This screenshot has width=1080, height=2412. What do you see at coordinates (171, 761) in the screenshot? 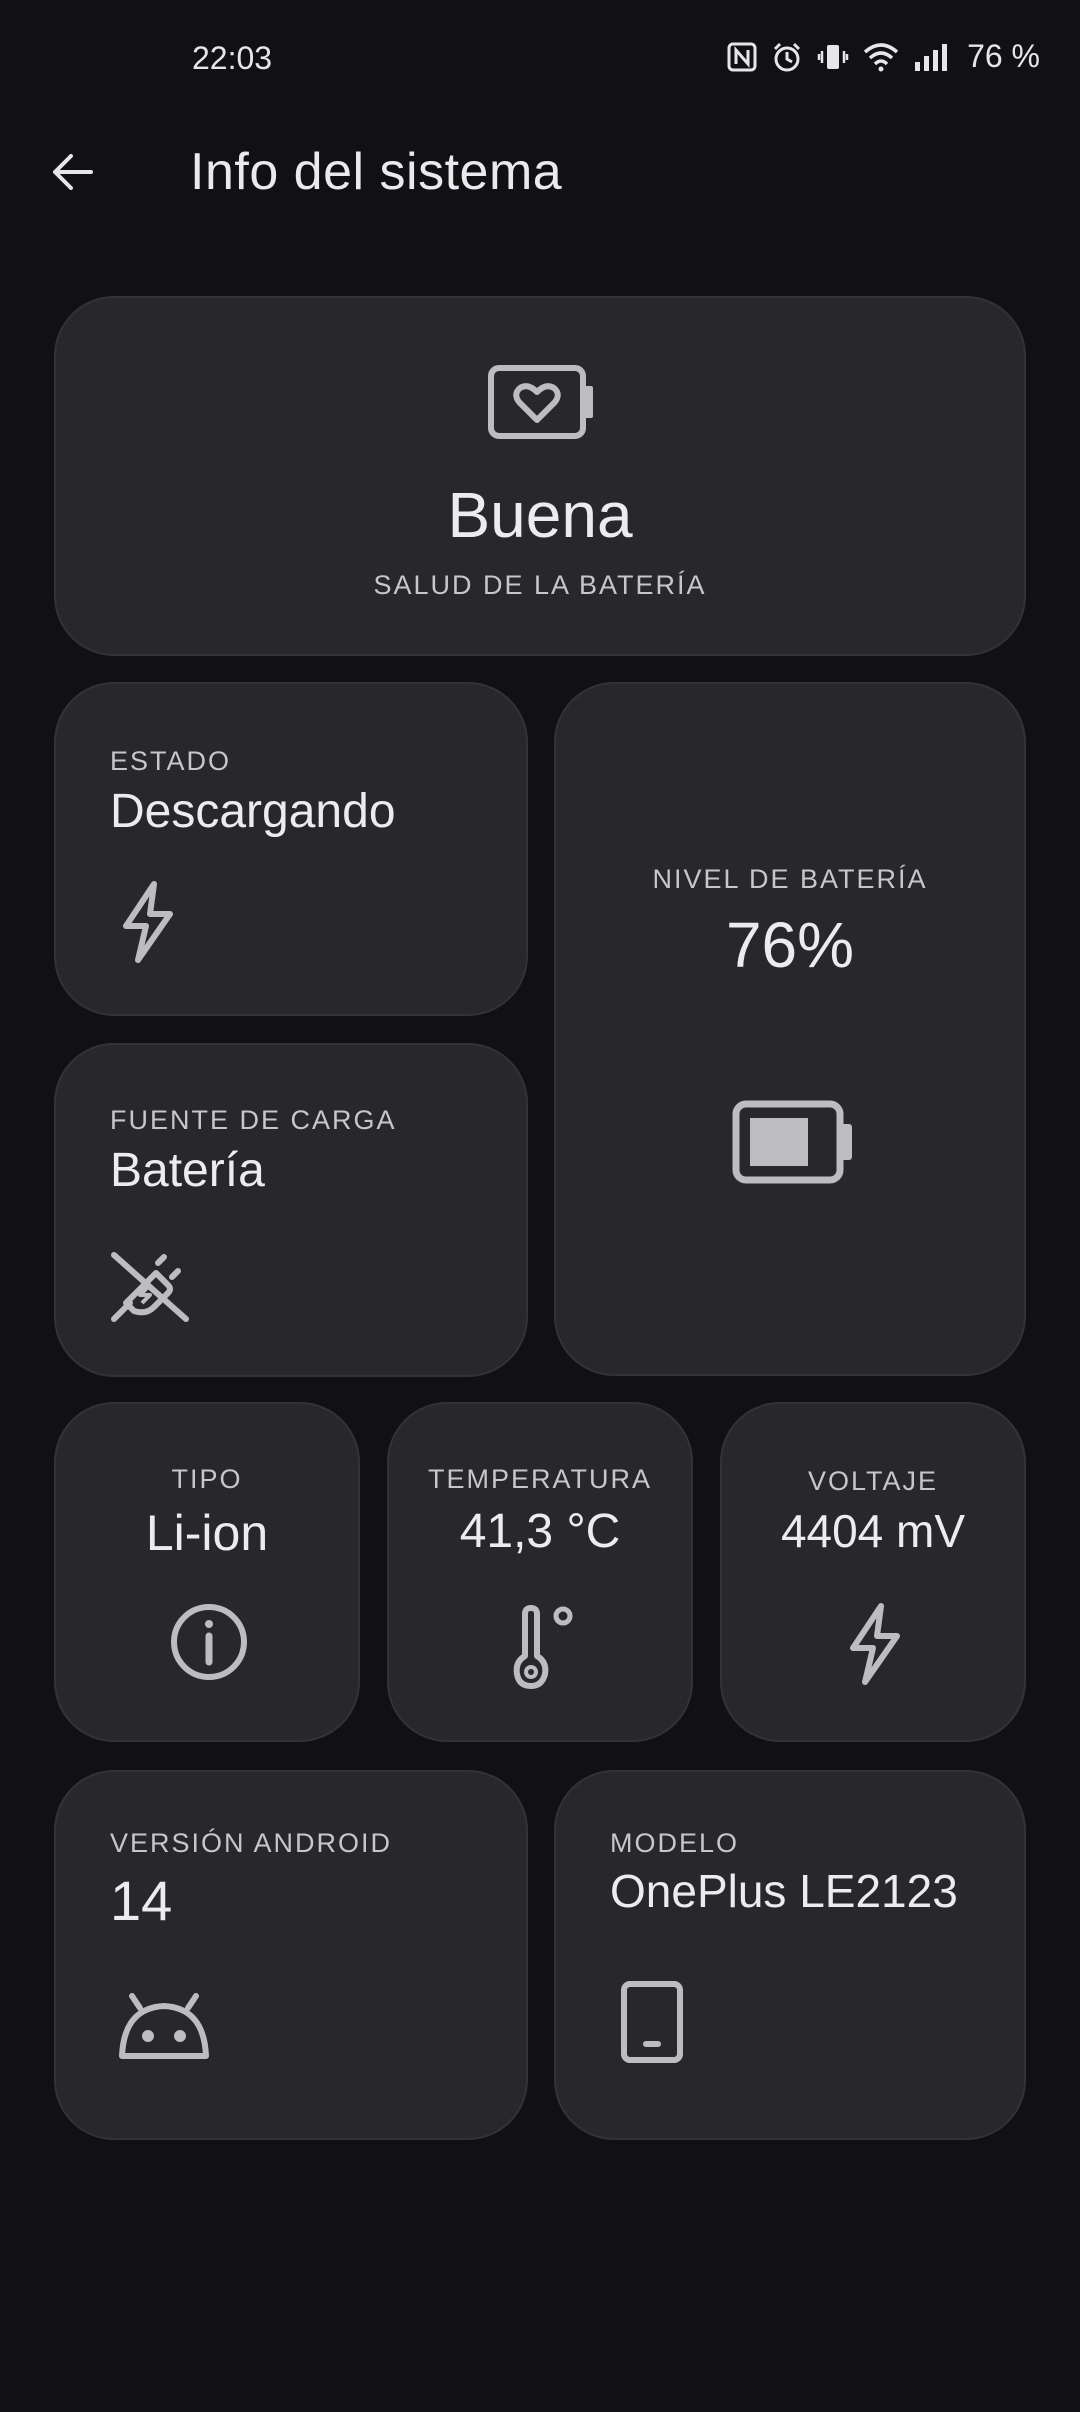
I see `status-label: ESTADO` at bounding box center [171, 761].